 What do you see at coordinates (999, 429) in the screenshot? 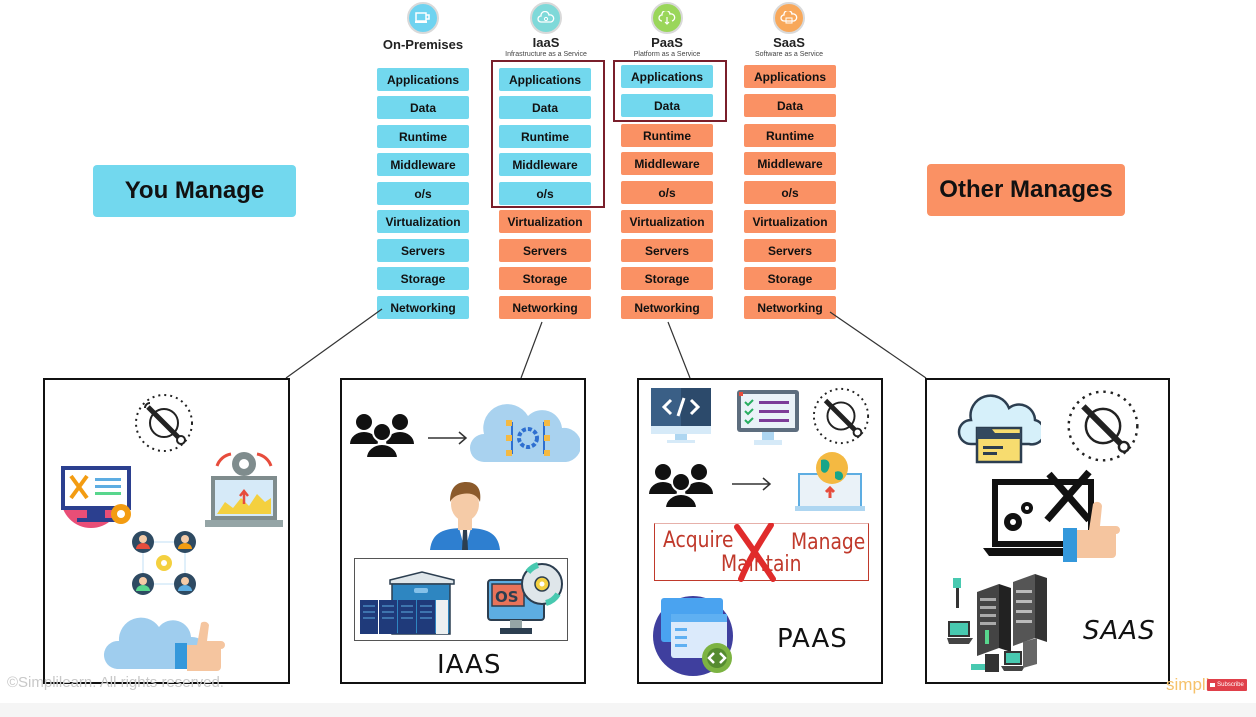
I see `cloud-folder-icon` at bounding box center [999, 429].